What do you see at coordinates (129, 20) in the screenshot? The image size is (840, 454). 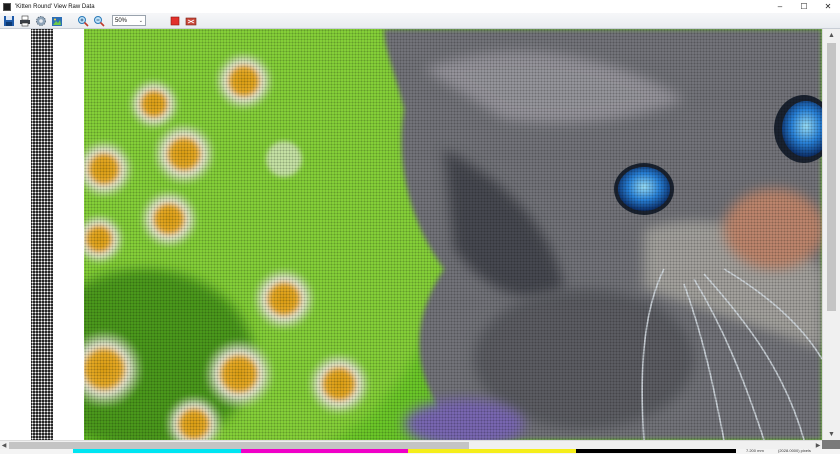 I see `zoom-level-select: 50% ⌄` at bounding box center [129, 20].